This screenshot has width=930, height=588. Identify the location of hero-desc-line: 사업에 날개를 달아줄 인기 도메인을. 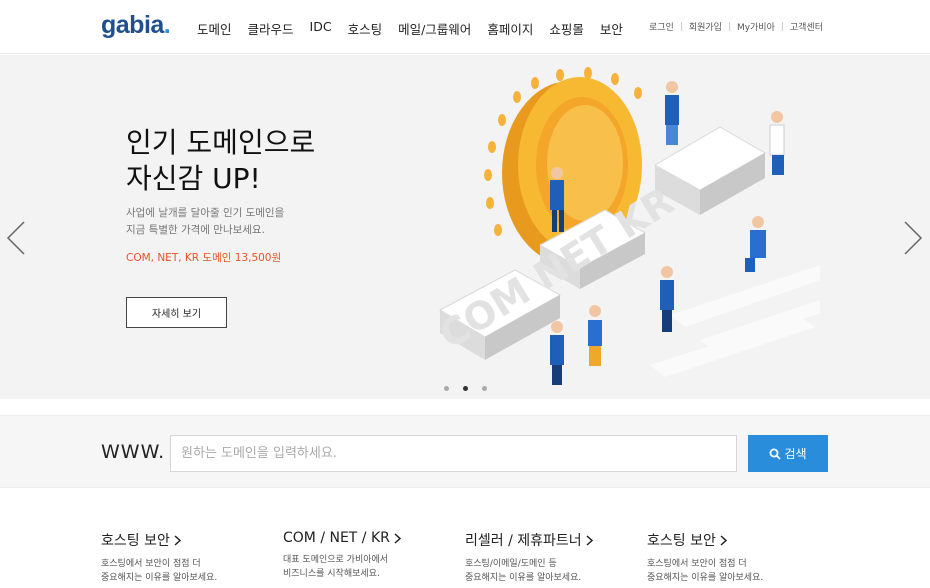
(205, 213).